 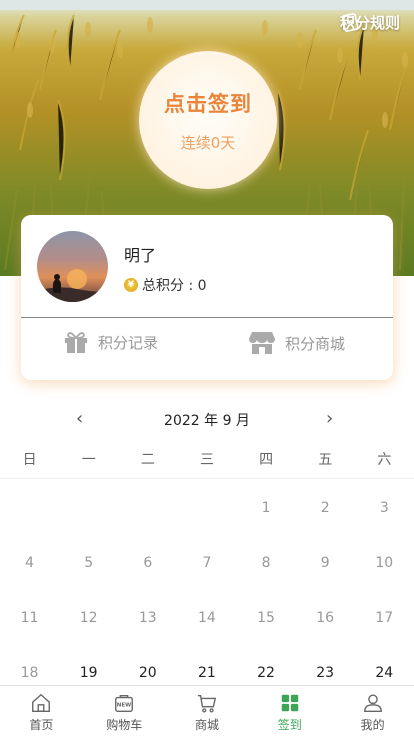 What do you see at coordinates (88, 460) in the screenshot?
I see `weekday-label: 一` at bounding box center [88, 460].